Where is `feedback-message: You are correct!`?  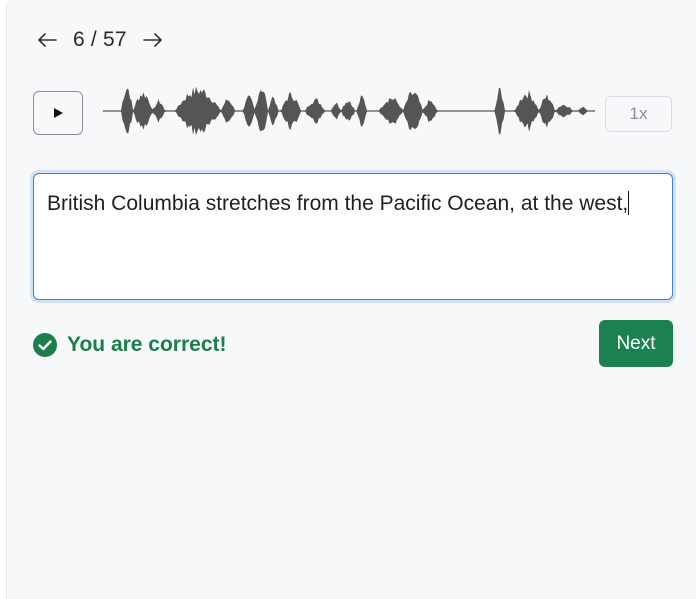
feedback-message: You are correct! is located at coordinates (130, 345).